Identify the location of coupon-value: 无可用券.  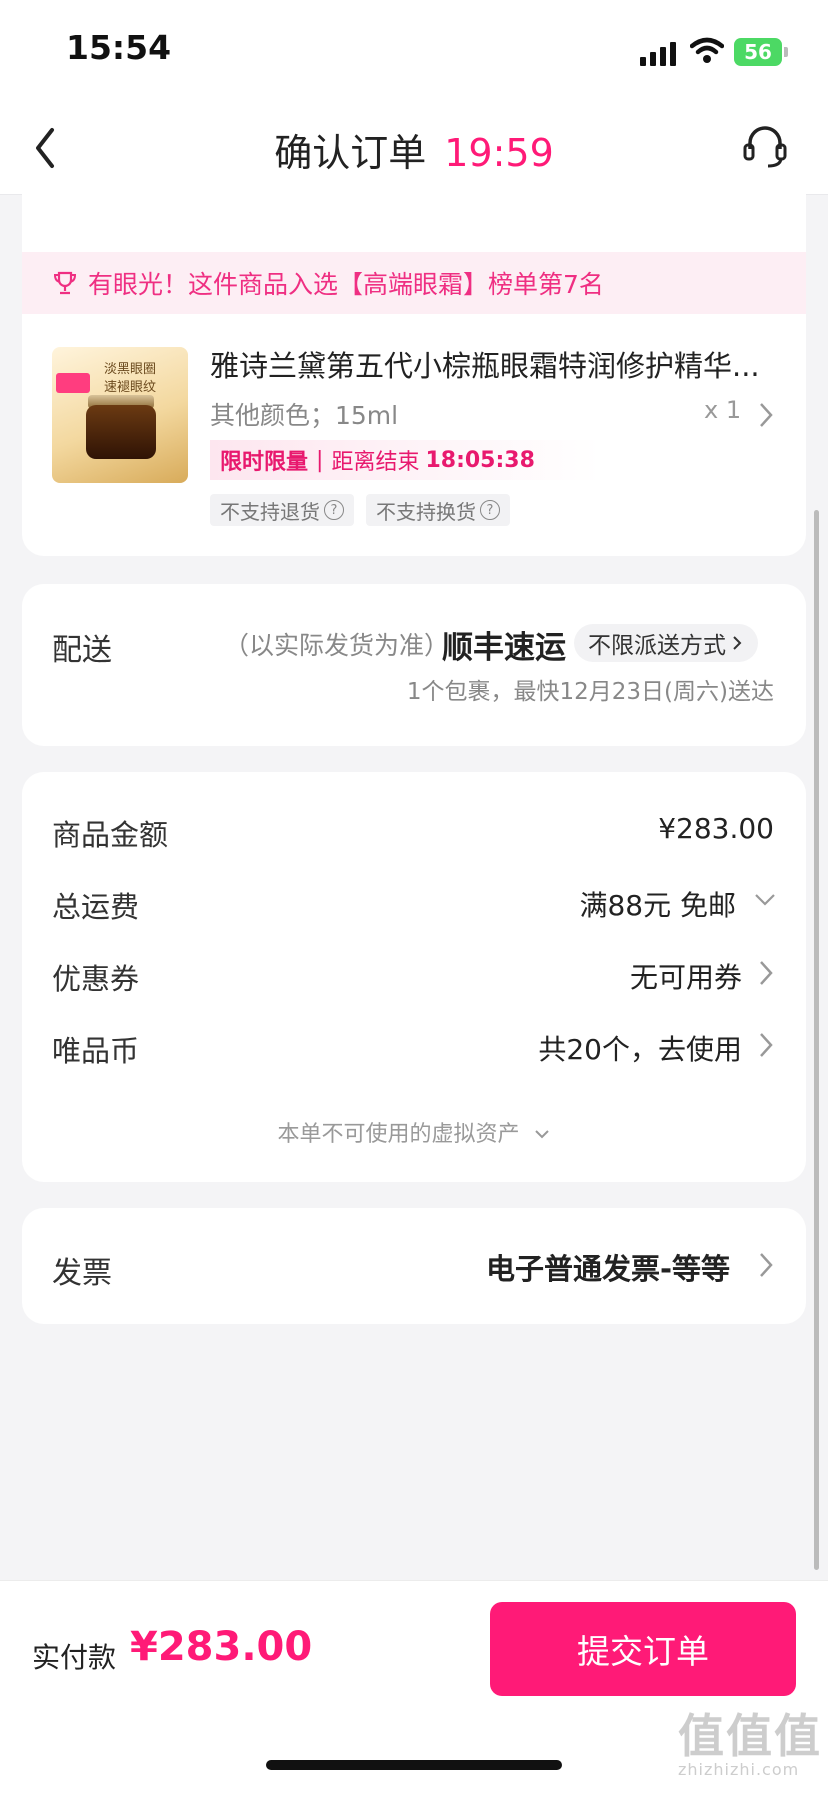
(686, 976).